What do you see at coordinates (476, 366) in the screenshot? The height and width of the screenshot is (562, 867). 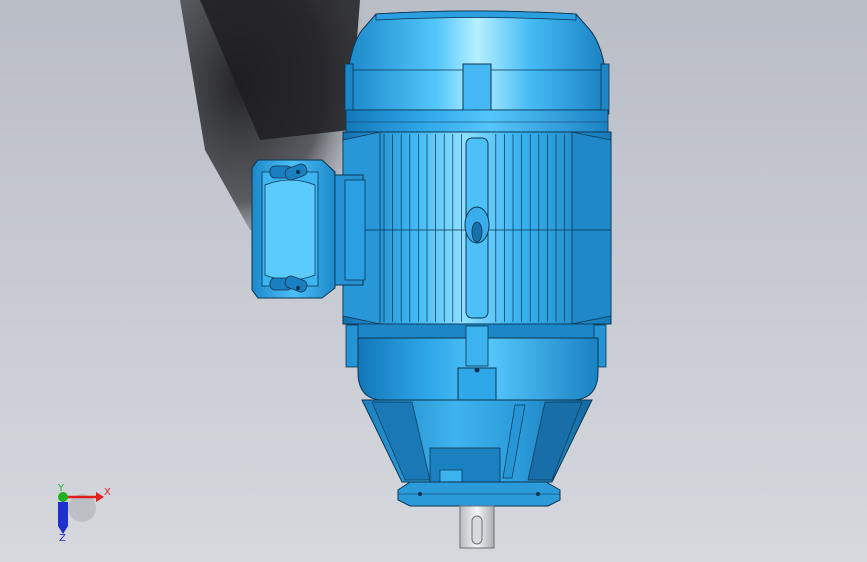 I see `drive-end-housing` at bounding box center [476, 366].